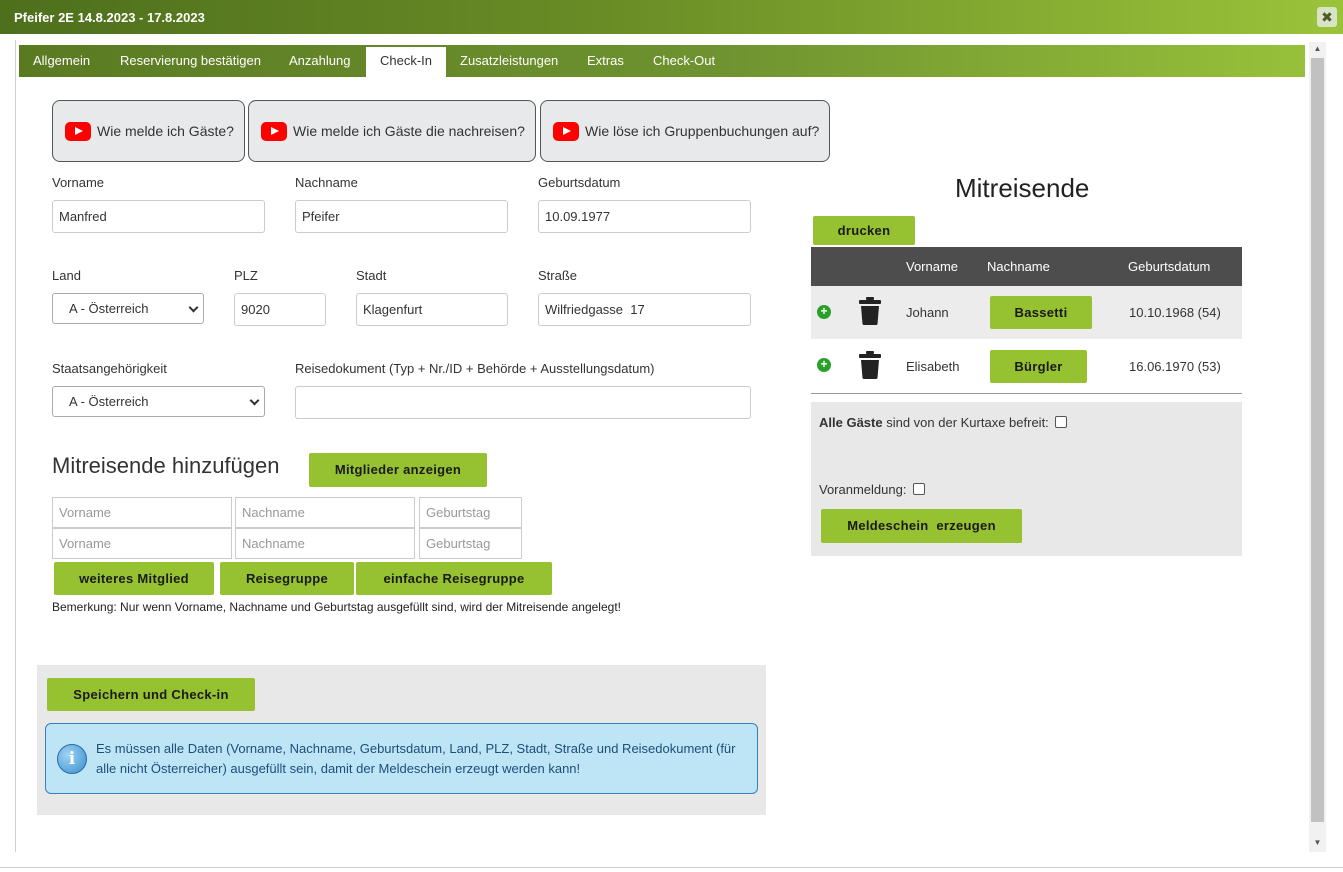  What do you see at coordinates (1038, 366) in the screenshot?
I see `companion-nachname-button: Bürgler` at bounding box center [1038, 366].